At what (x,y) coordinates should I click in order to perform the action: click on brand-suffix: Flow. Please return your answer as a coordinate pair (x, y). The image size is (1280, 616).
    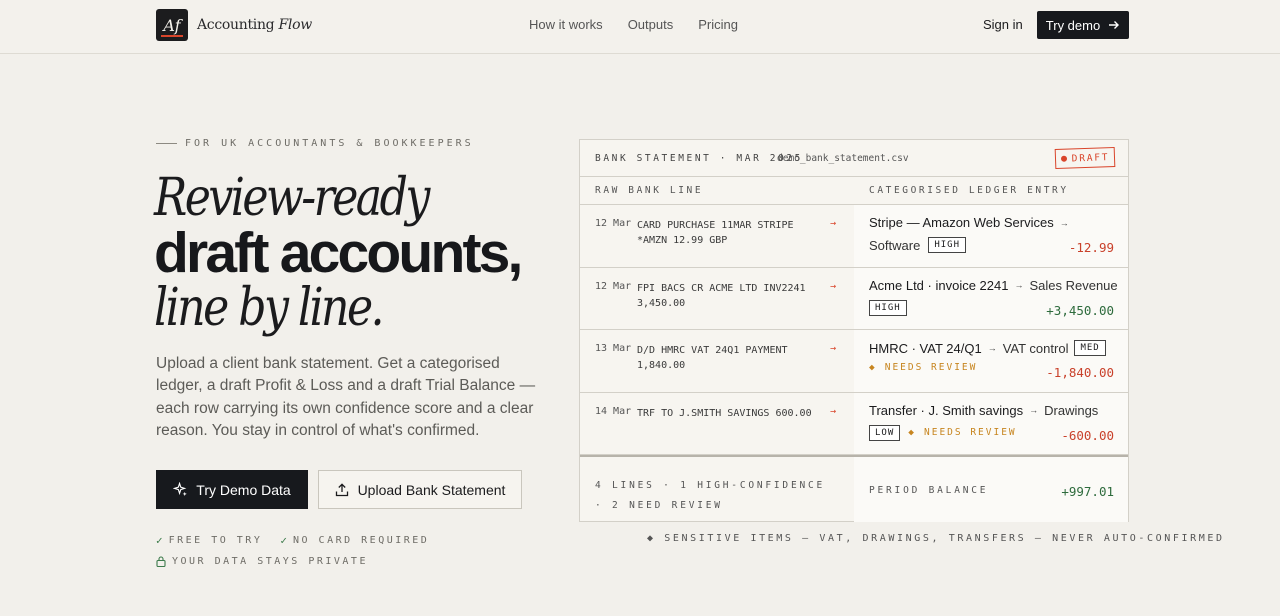
    Looking at the image, I should click on (295, 25).